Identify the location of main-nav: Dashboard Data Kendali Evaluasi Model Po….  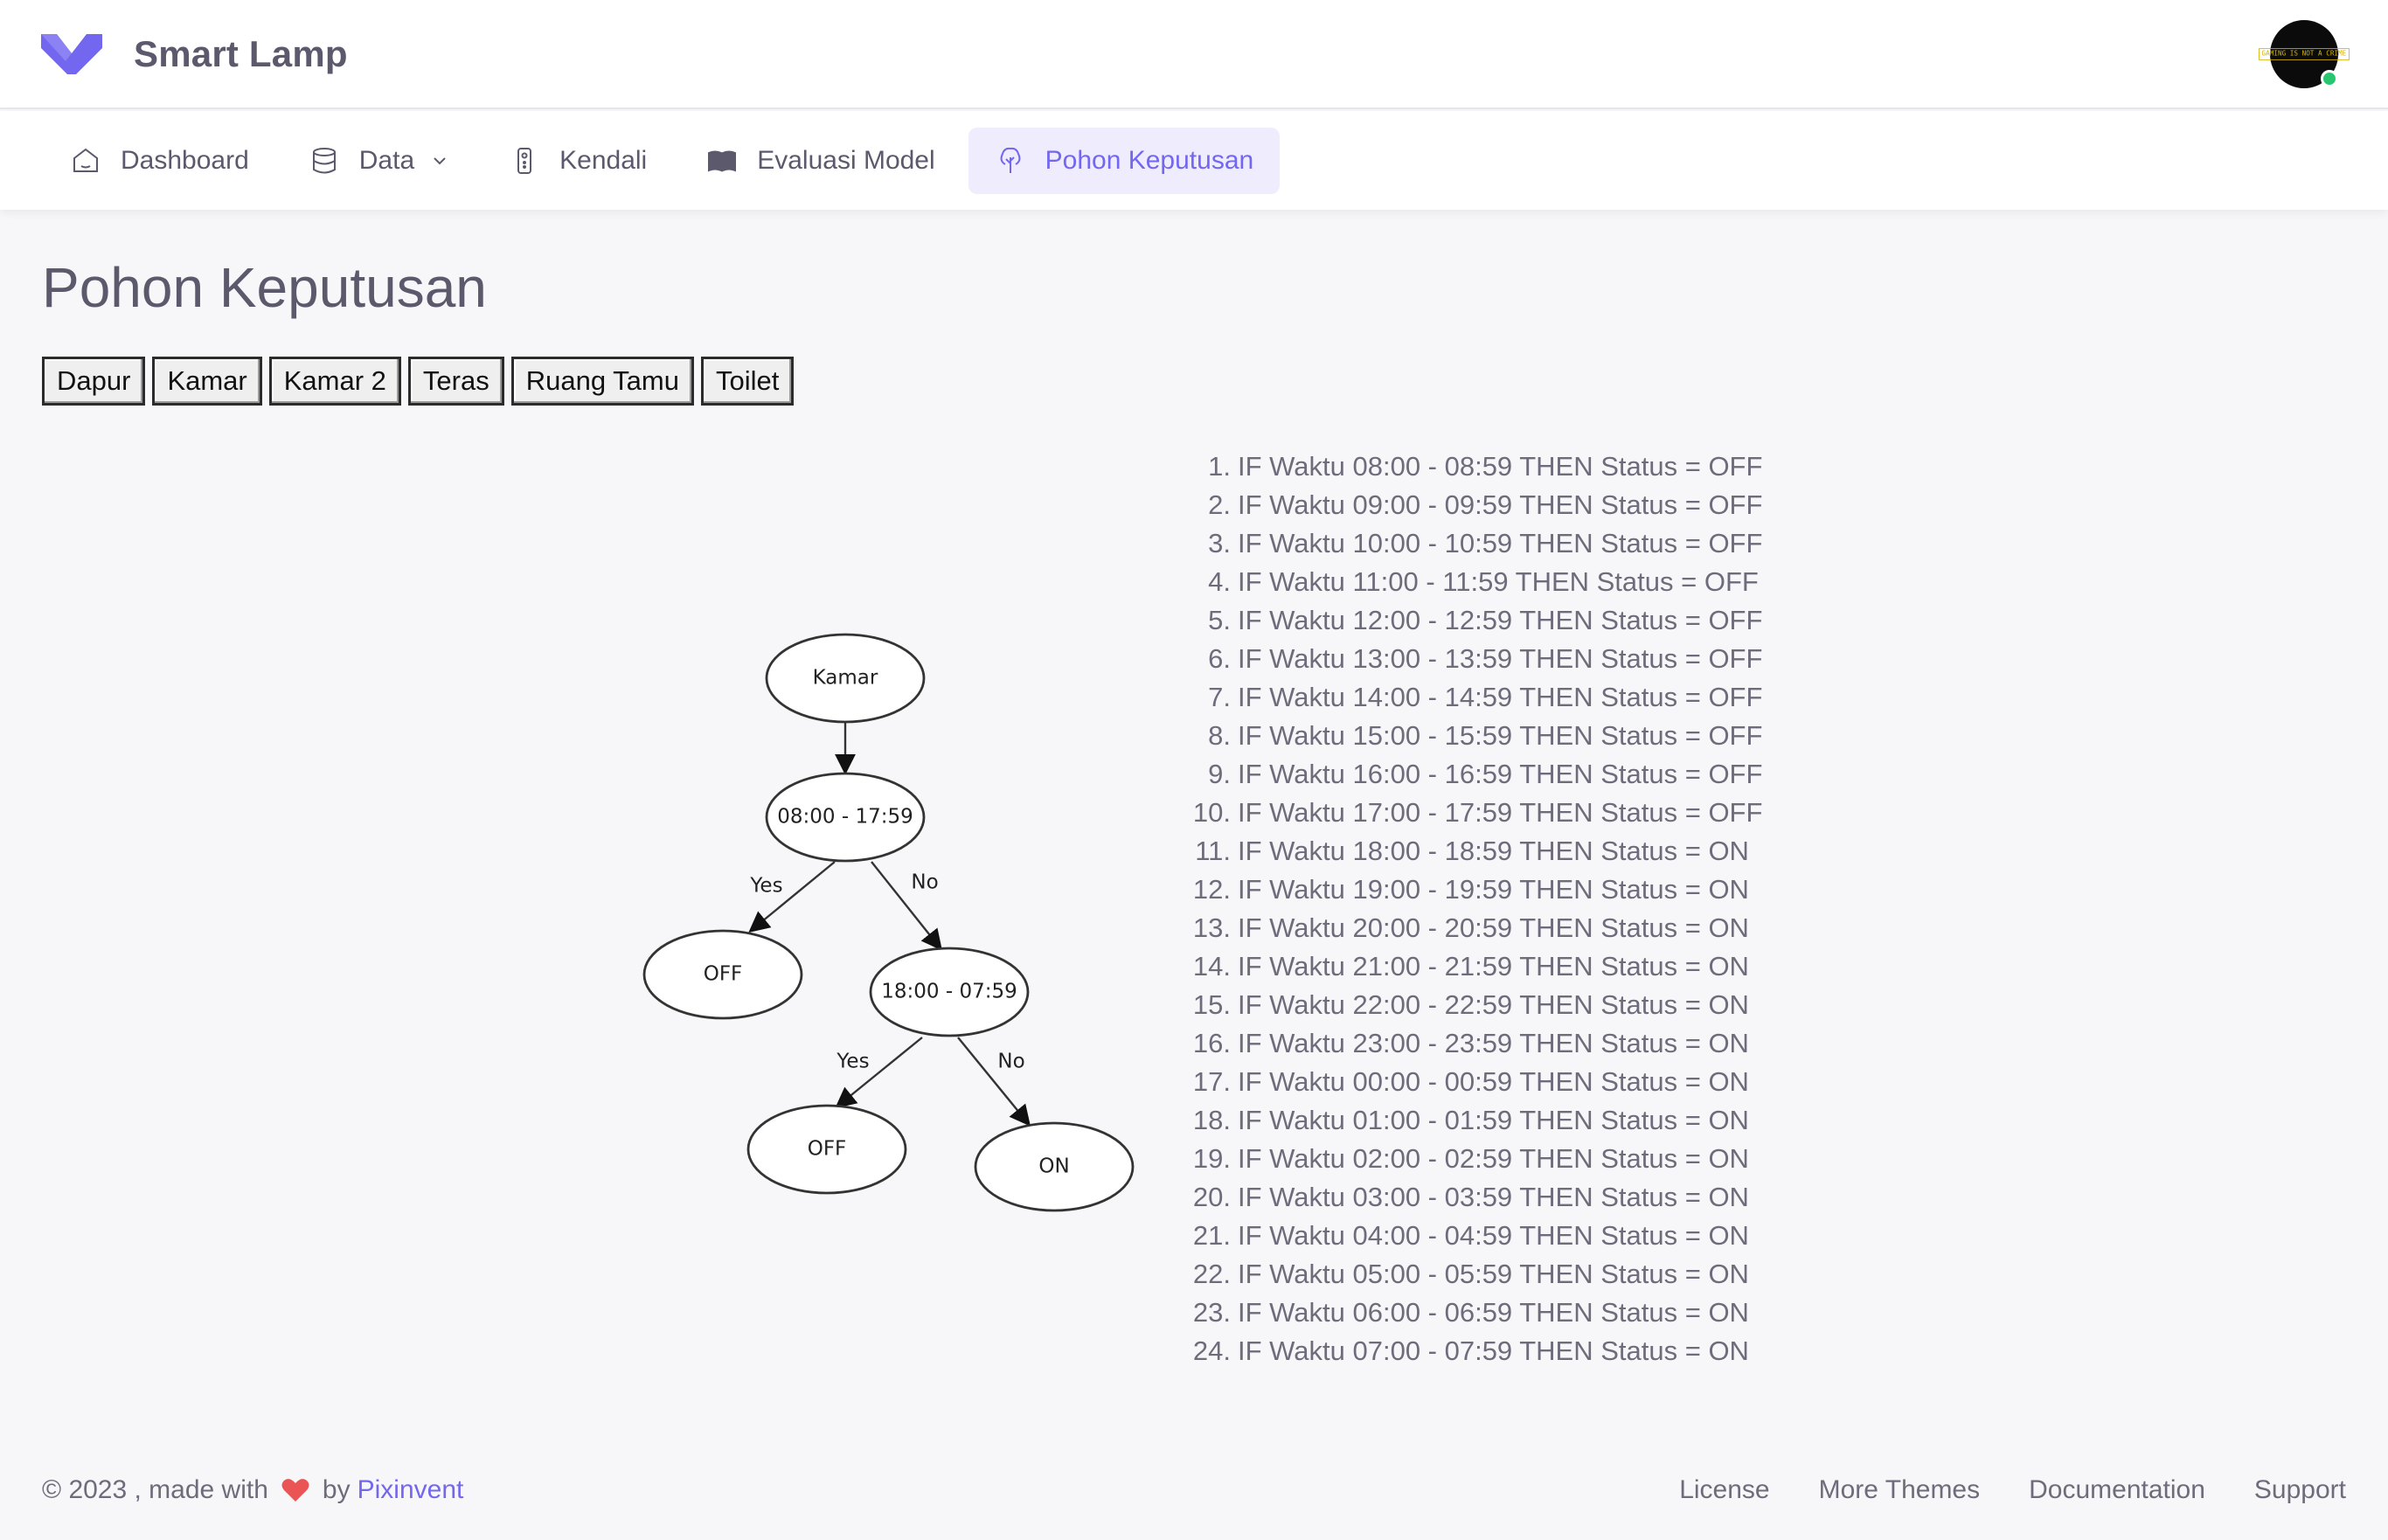
(1194, 160).